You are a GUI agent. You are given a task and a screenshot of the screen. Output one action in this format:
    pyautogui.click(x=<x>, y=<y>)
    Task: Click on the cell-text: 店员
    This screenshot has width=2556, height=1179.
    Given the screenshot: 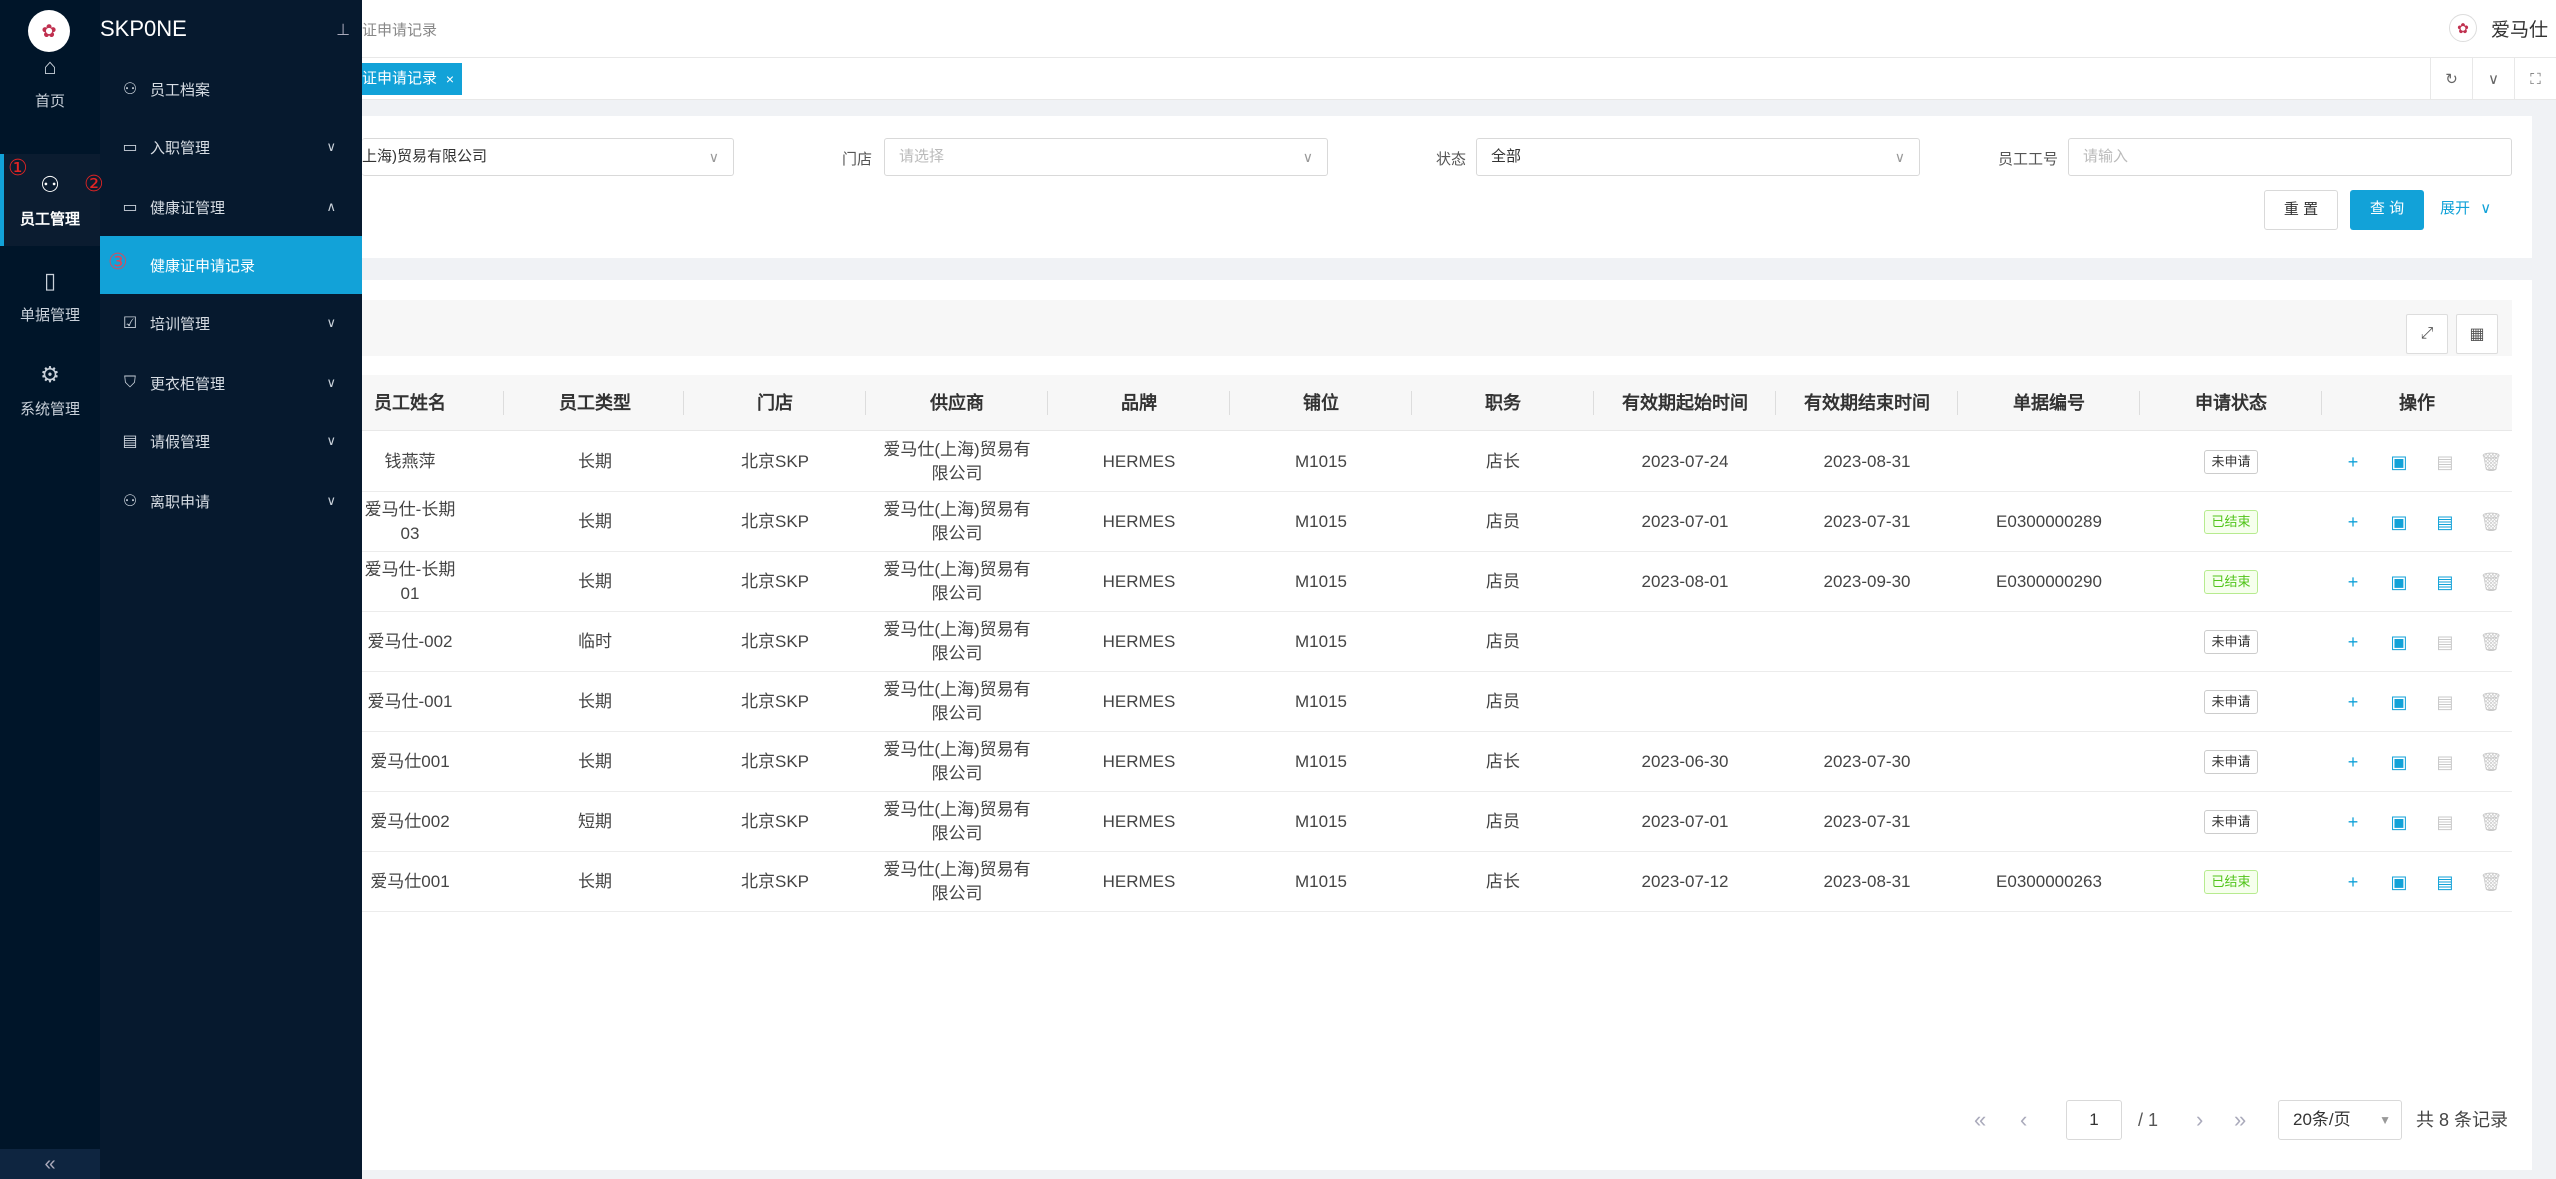 What is the action you would take?
    pyautogui.click(x=1503, y=521)
    